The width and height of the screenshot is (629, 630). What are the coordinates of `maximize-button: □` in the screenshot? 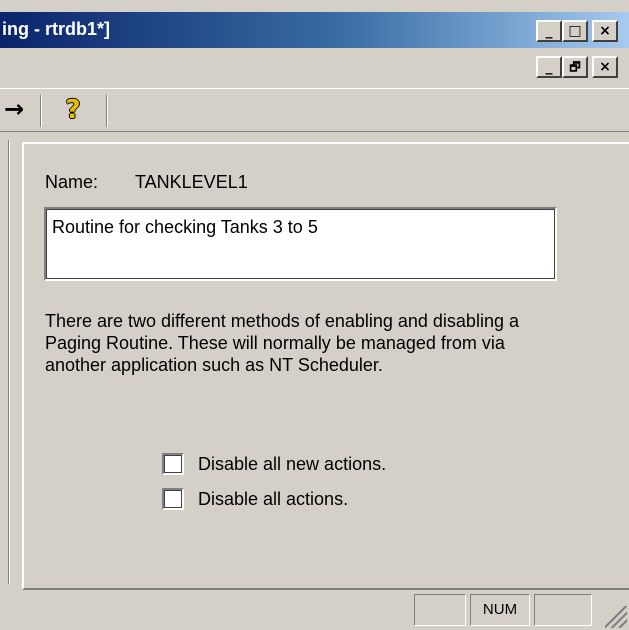 It's located at (575, 31).